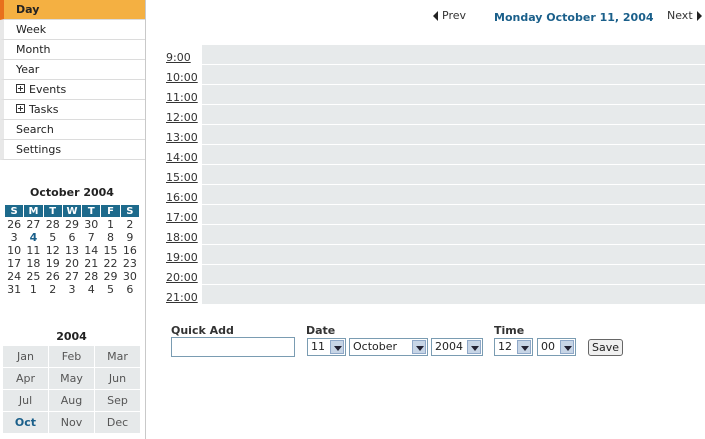 Image resolution: width=705 pixels, height=439 pixels. Describe the element at coordinates (14, 263) in the screenshot. I see `calendar-day: 17` at that location.